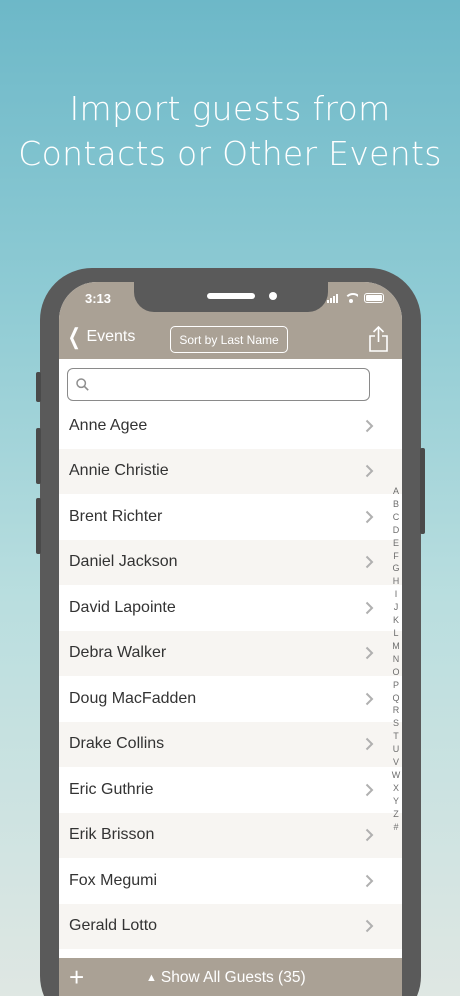 The image size is (460, 996). Describe the element at coordinates (117, 744) in the screenshot. I see `guest-name: Drake Collins` at that location.